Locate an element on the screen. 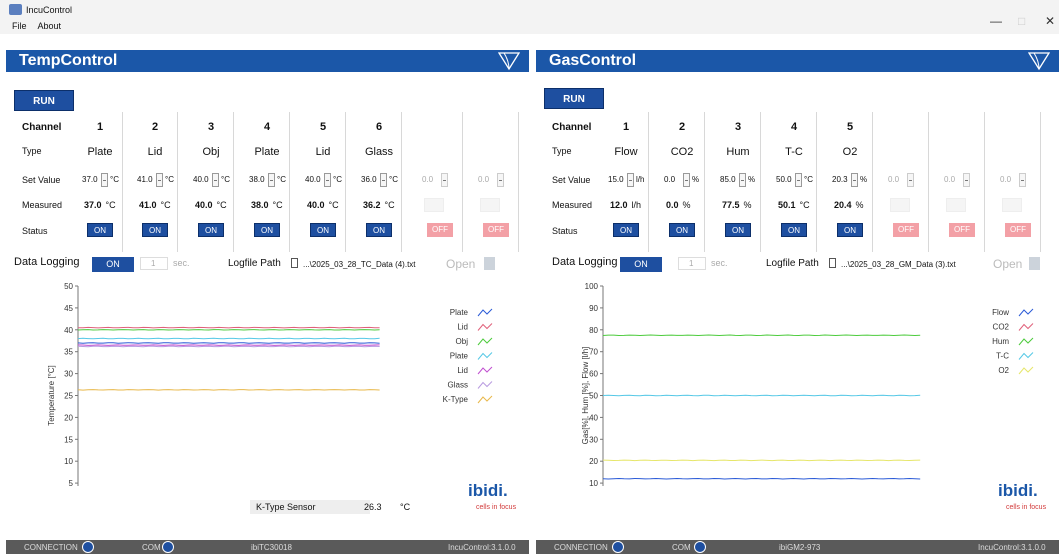 The image size is (1059, 554). temp-row-label-channel: Channel is located at coordinates (42, 127).